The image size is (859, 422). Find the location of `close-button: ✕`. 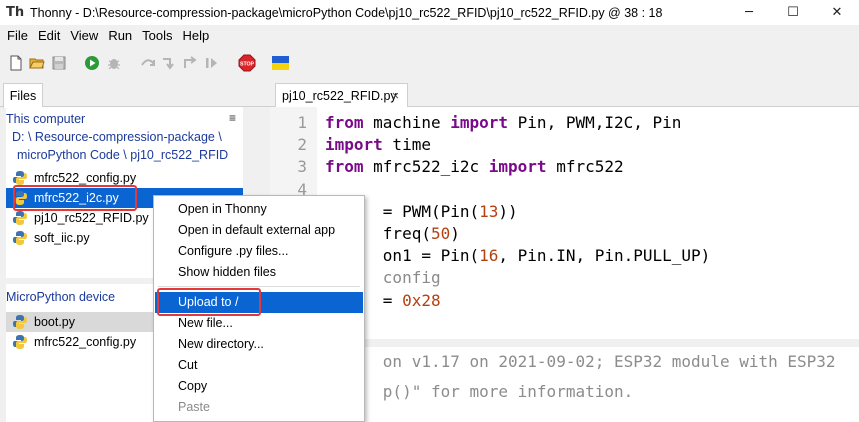

close-button: ✕ is located at coordinates (837, 12).